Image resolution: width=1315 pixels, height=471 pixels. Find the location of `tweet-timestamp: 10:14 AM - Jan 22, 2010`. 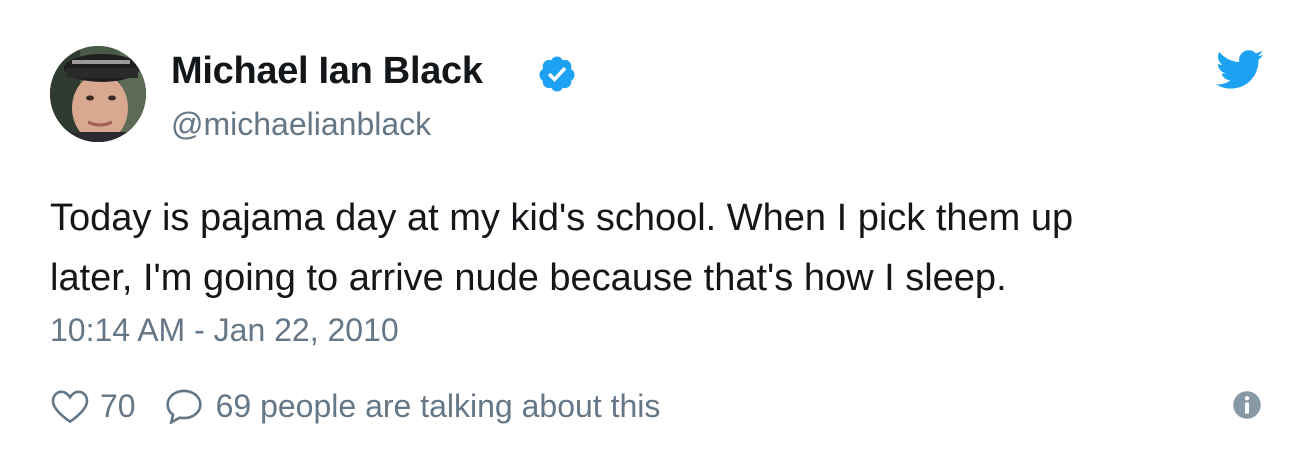

tweet-timestamp: 10:14 AM - Jan 22, 2010 is located at coordinates (224, 330).